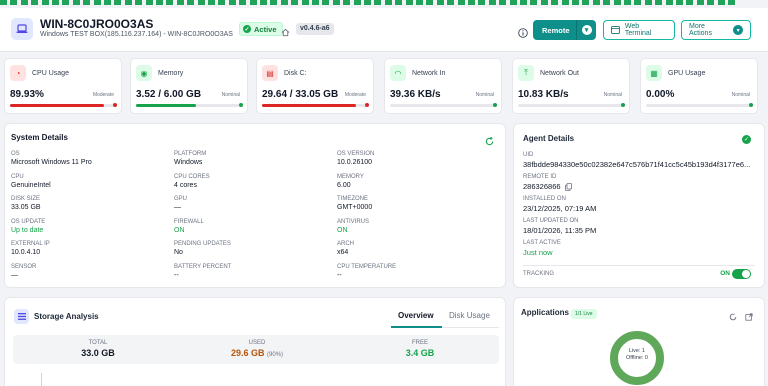 This screenshot has height=386, width=768. What do you see at coordinates (384, 3) in the screenshot?
I see `top-status-strip` at bounding box center [384, 3].